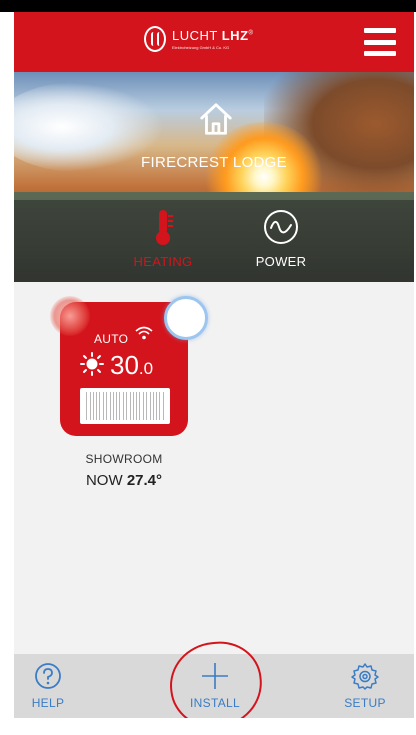 The width and height of the screenshot is (416, 735). Describe the element at coordinates (235, 35) in the screenshot. I see `brand-name-bold: LHZ` at that location.